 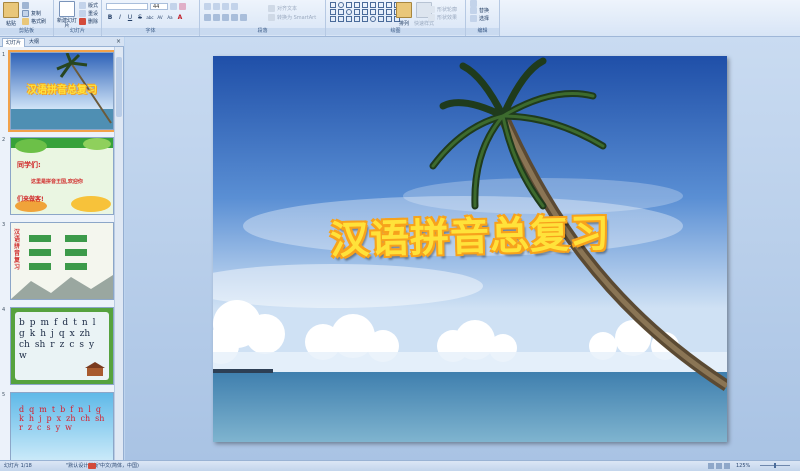 I want to click on thumbnail-number: 2, so click(x=4, y=140).